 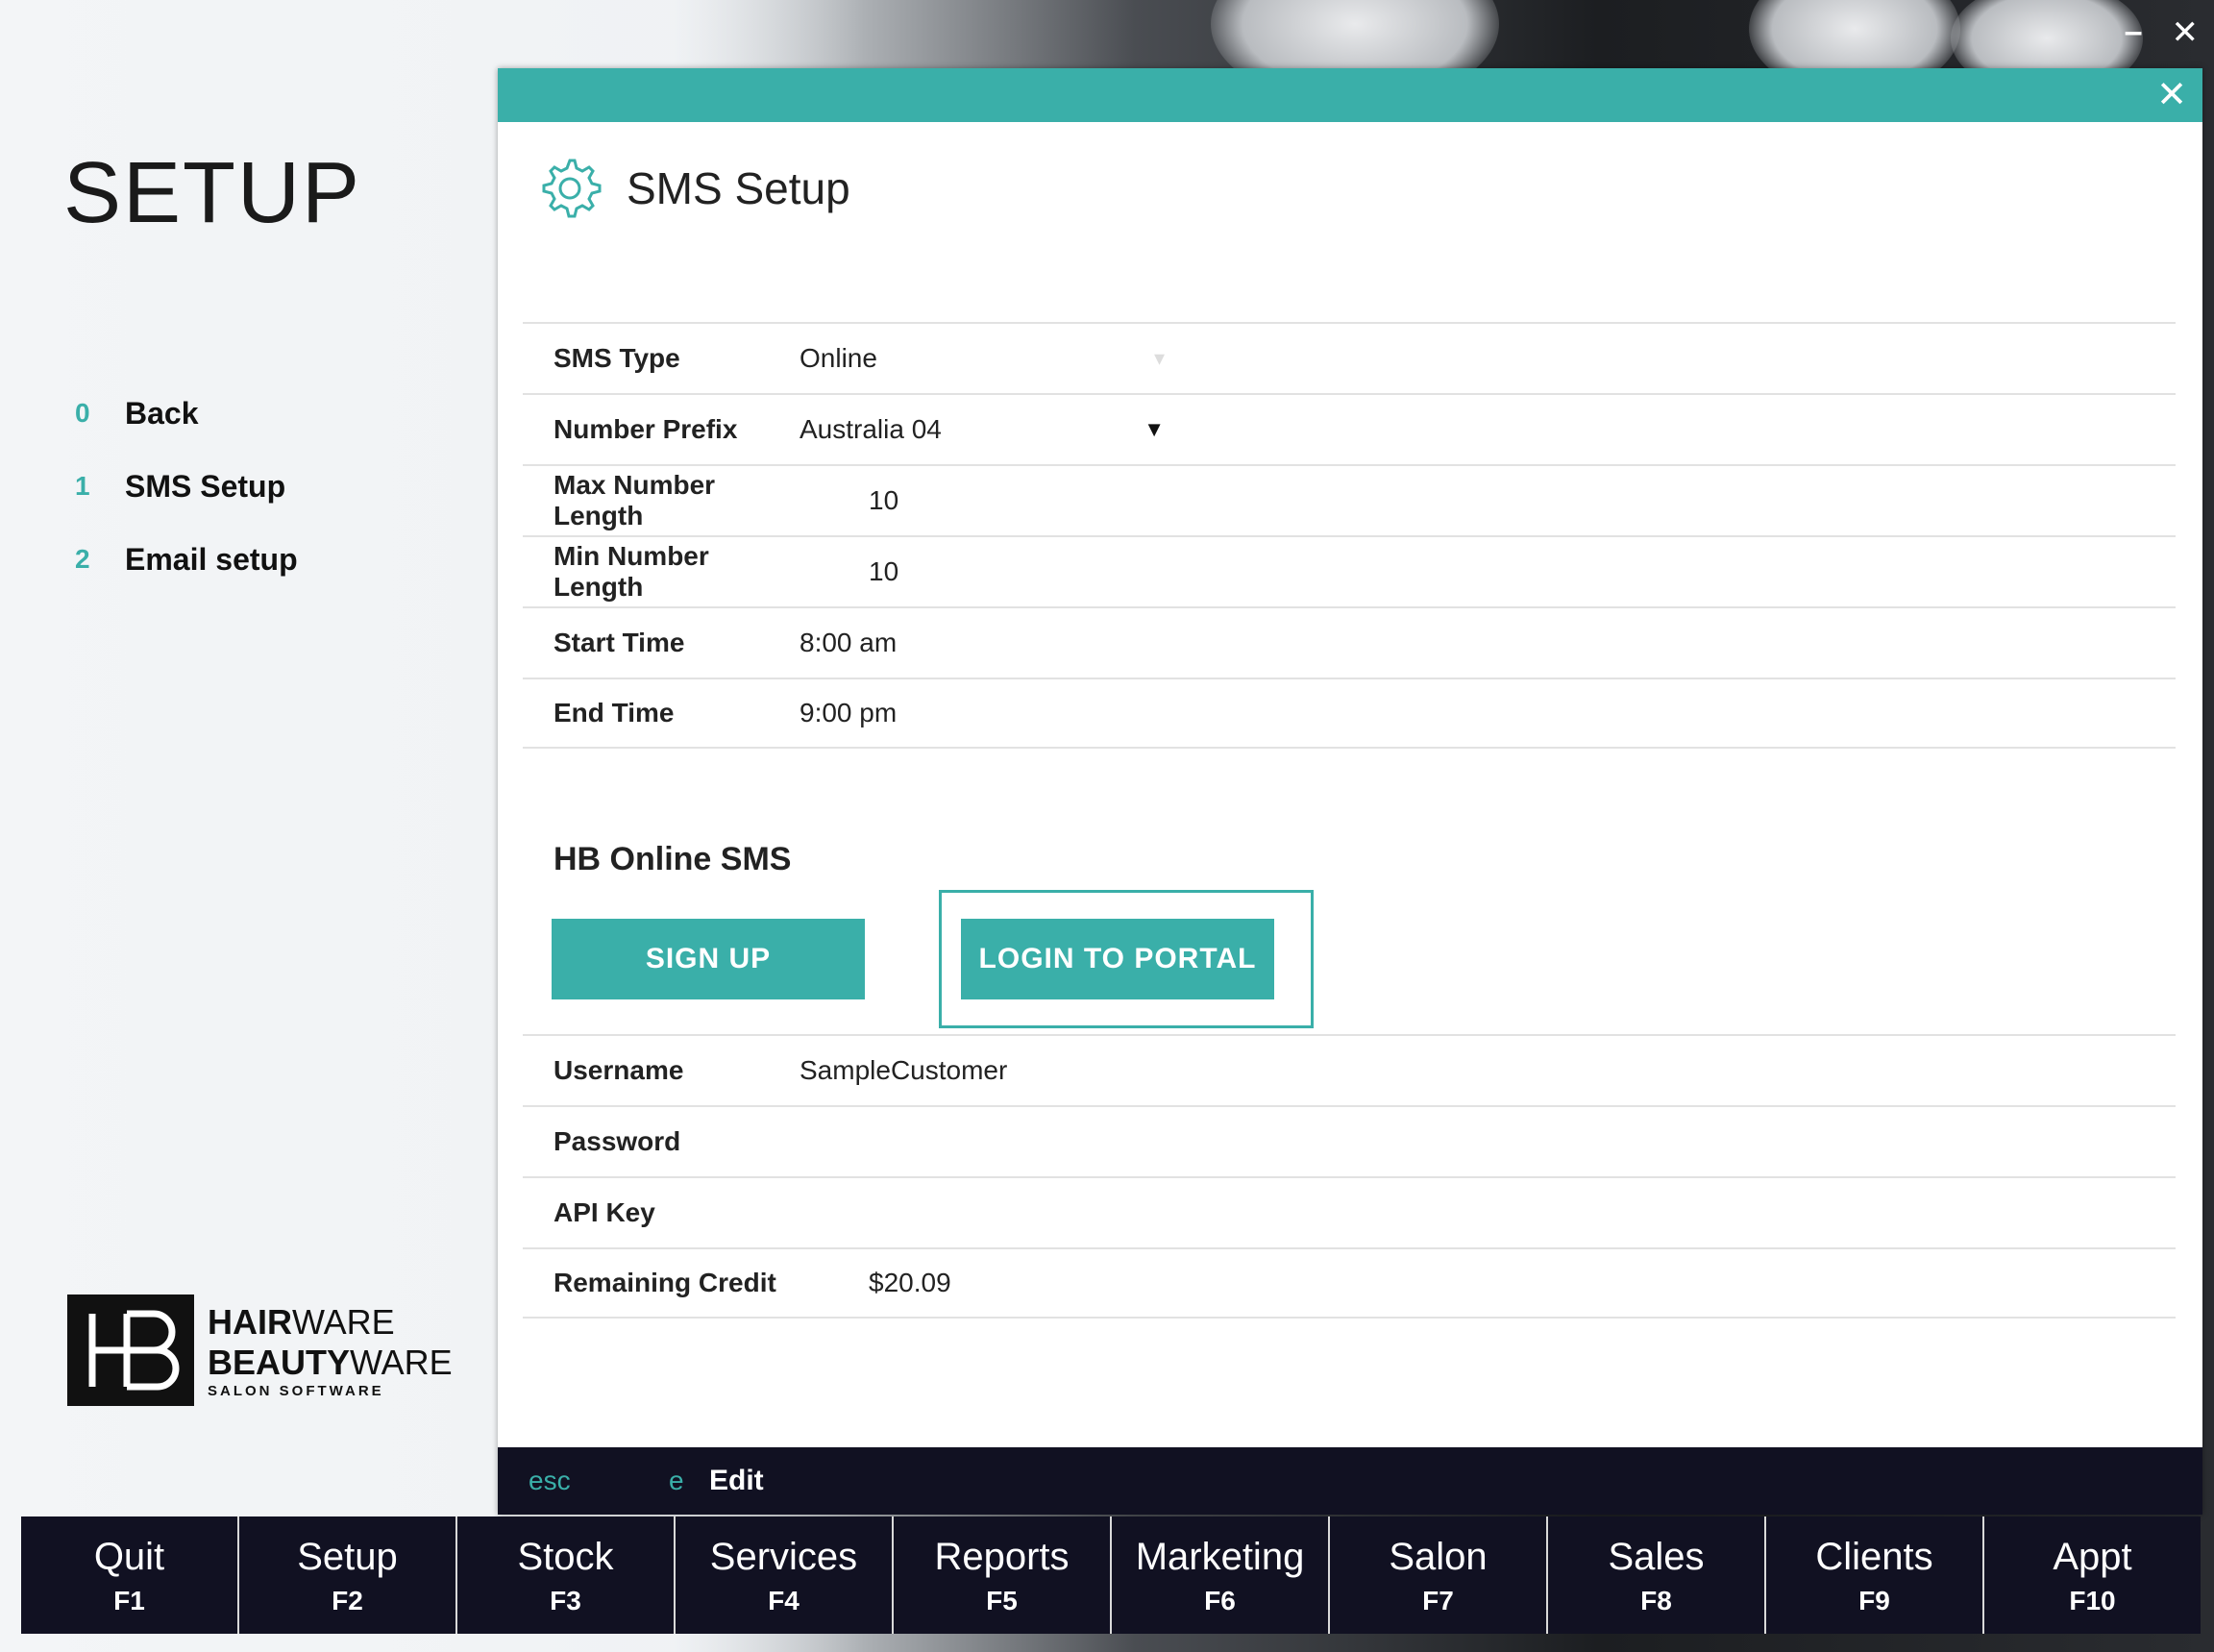 I want to click on side-nav: 0 Back 1 SMS Setup 2 Email setup, so click(x=186, y=486).